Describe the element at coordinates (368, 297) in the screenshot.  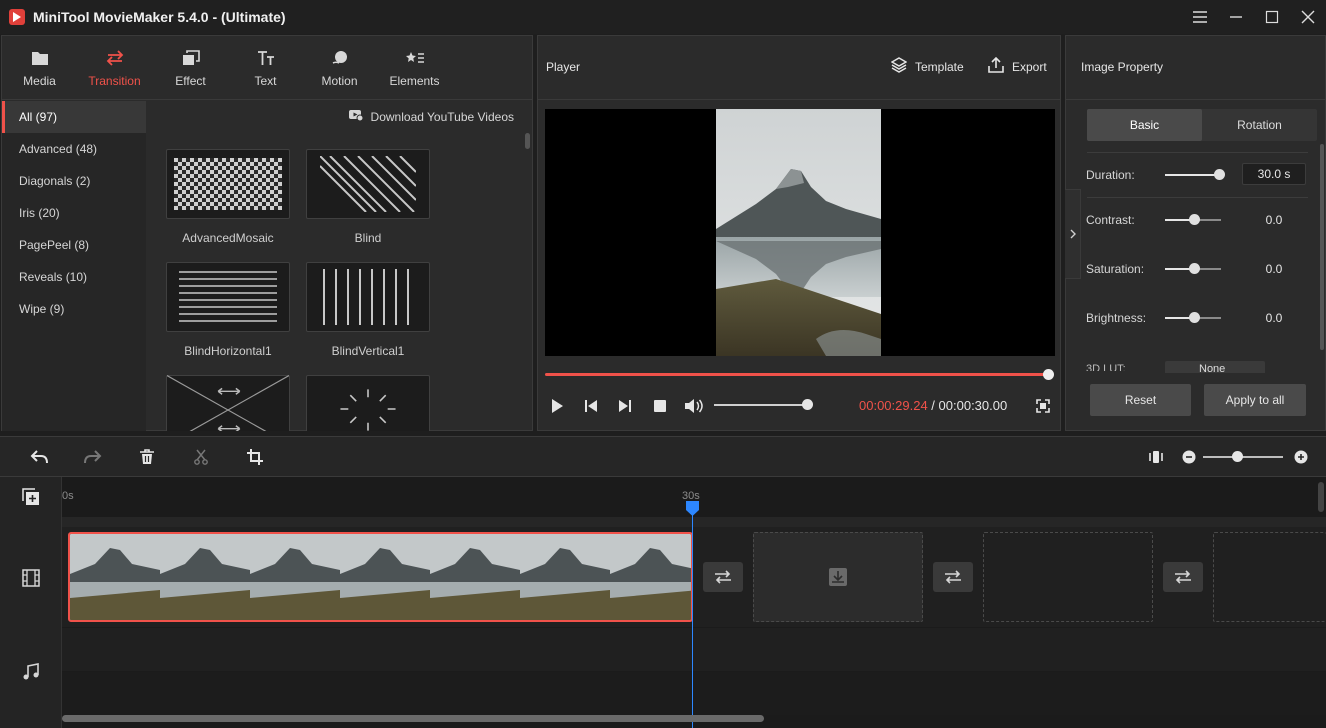
I see `transition-thumb-blindvertical1` at that location.